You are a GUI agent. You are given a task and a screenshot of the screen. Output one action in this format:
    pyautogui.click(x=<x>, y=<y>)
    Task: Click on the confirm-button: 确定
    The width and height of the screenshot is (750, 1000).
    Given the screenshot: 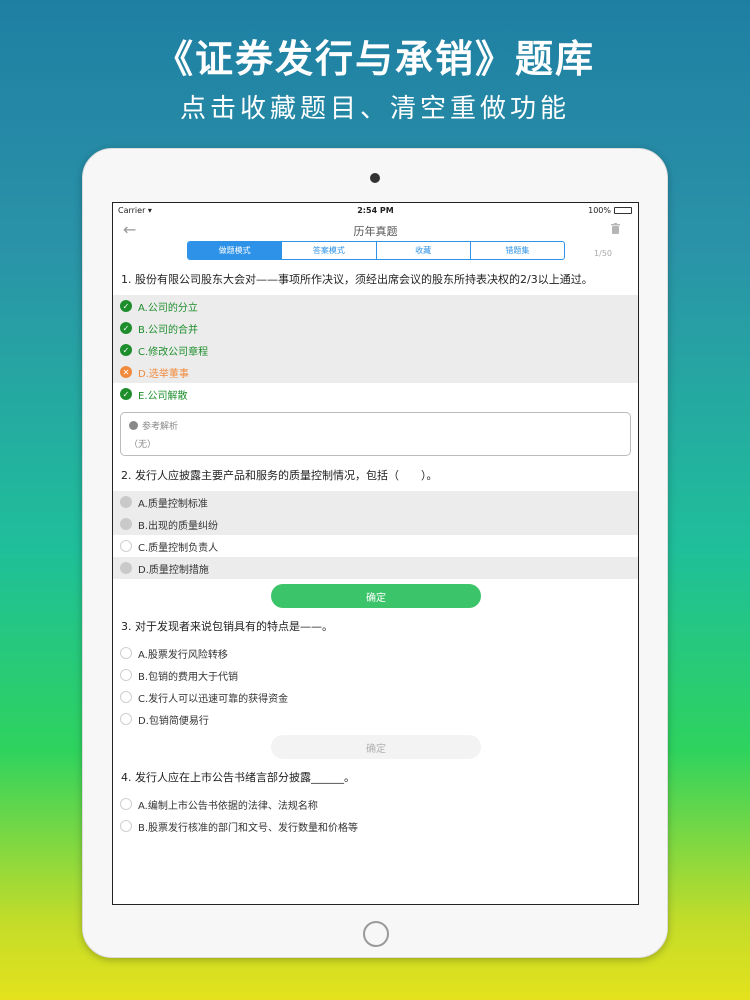 What is the action you would take?
    pyautogui.click(x=376, y=596)
    